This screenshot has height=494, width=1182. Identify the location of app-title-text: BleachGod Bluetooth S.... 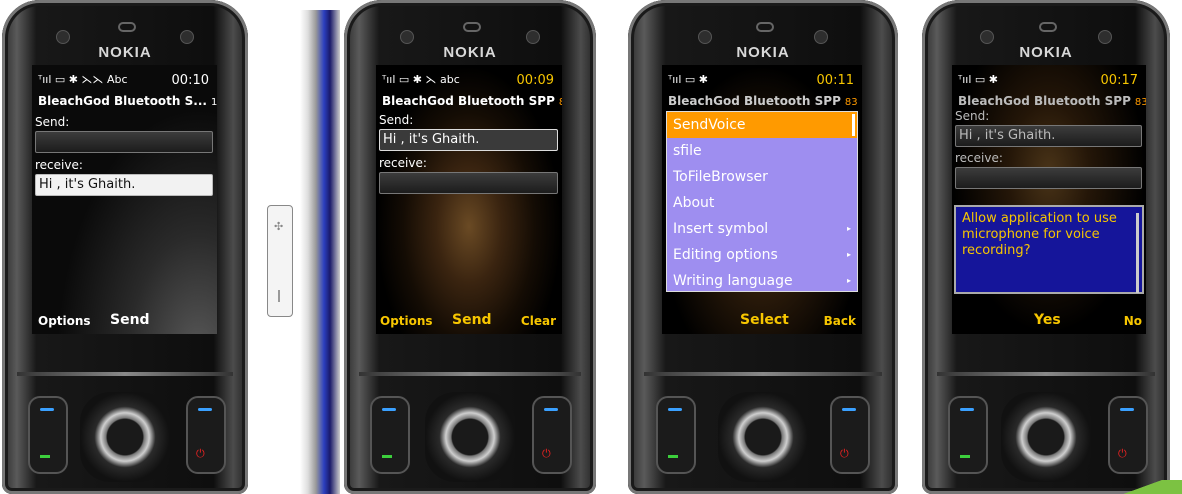
(122, 101).